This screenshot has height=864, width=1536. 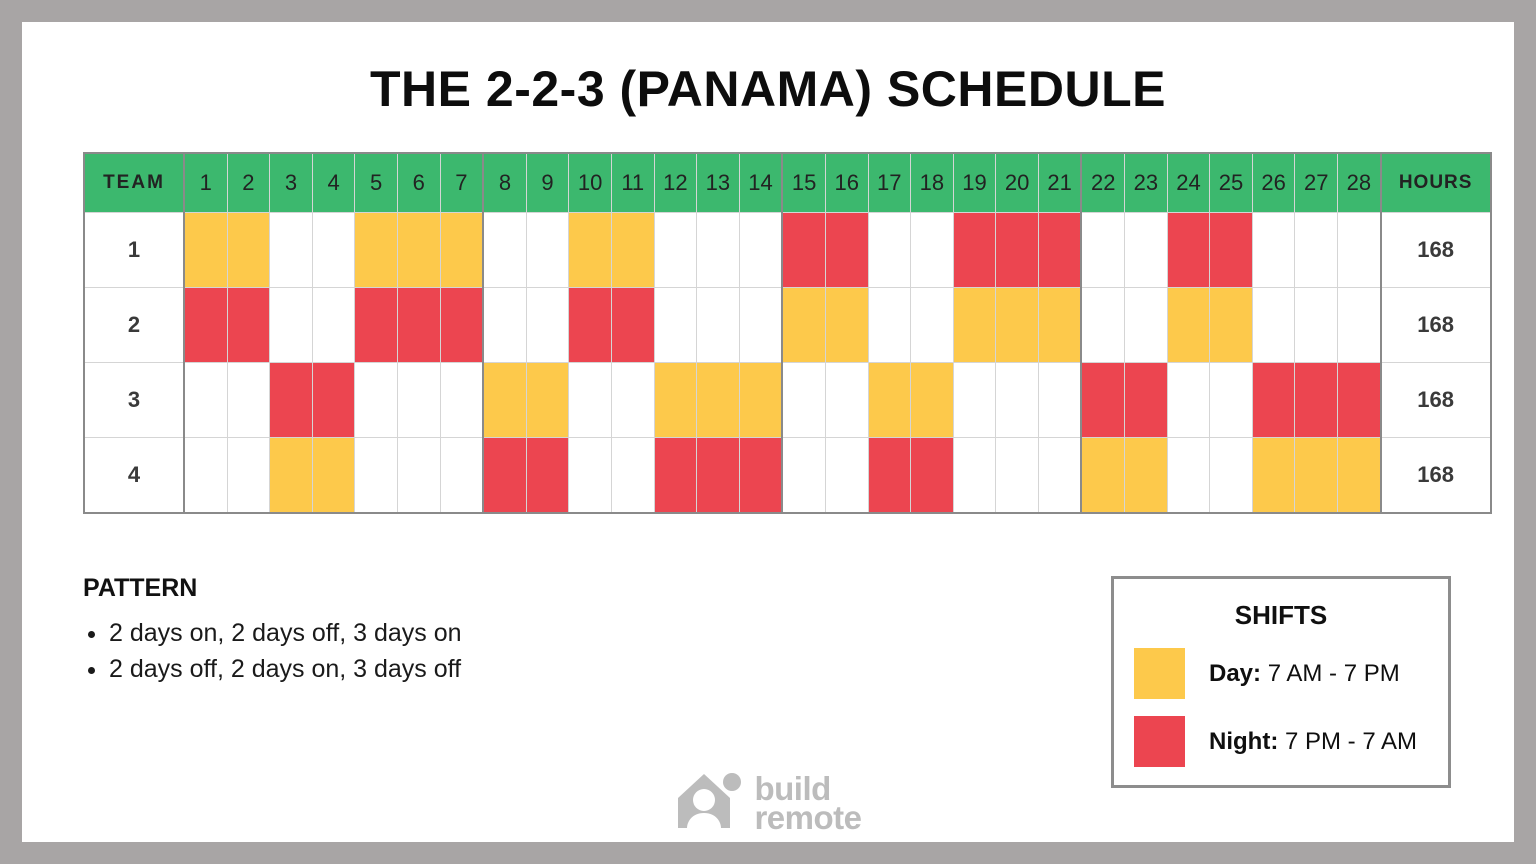 What do you see at coordinates (406, 669) in the screenshot?
I see `pattern-item: 2 days off, 2 days on, 3 days off` at bounding box center [406, 669].